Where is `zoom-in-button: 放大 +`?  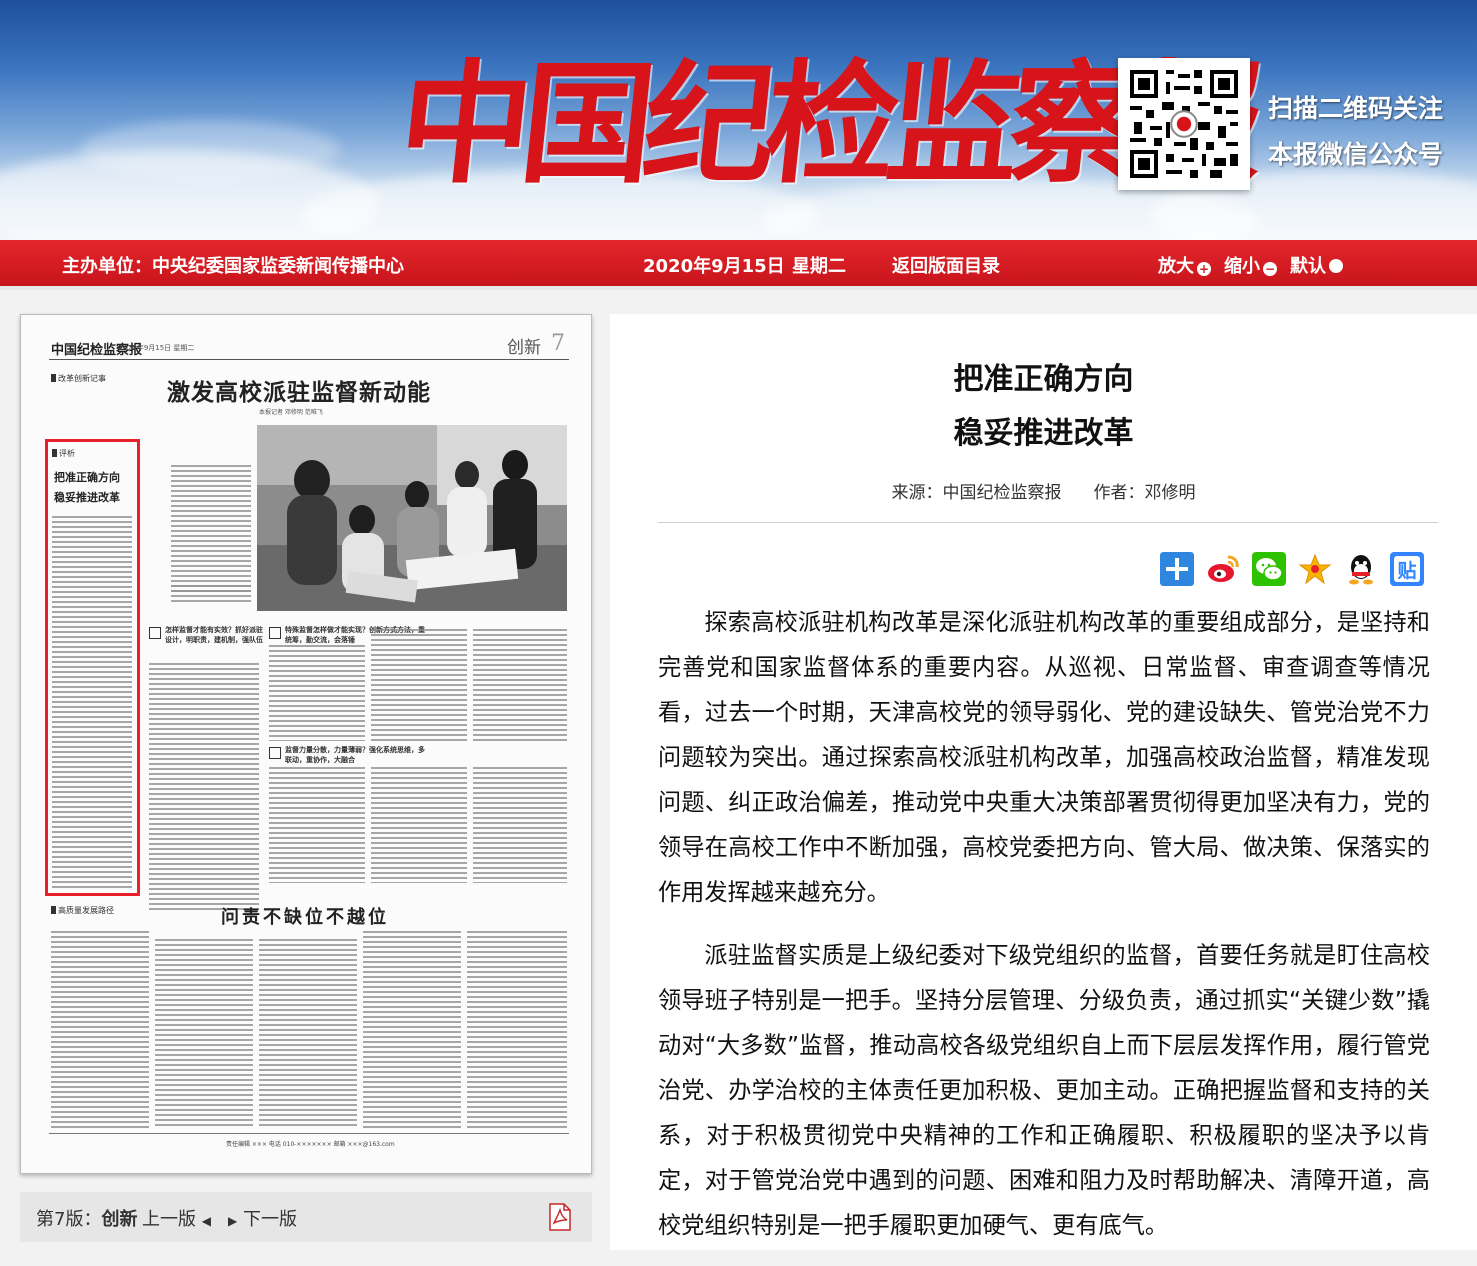
zoom-in-button: 放大 + is located at coordinates (1184, 265).